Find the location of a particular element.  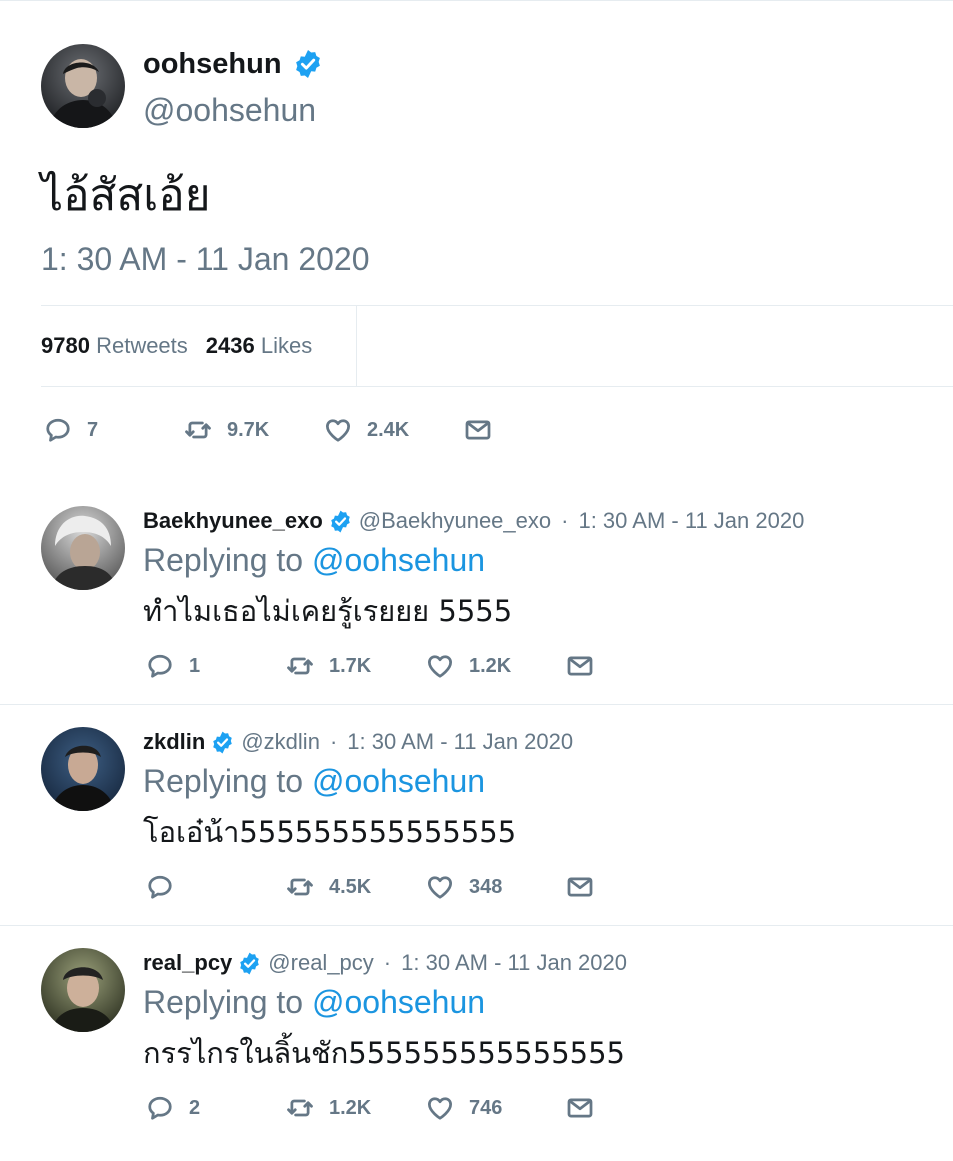

tweet-timestamp: 1: 30 AM - 11 Jan 2020 is located at coordinates (205, 259).